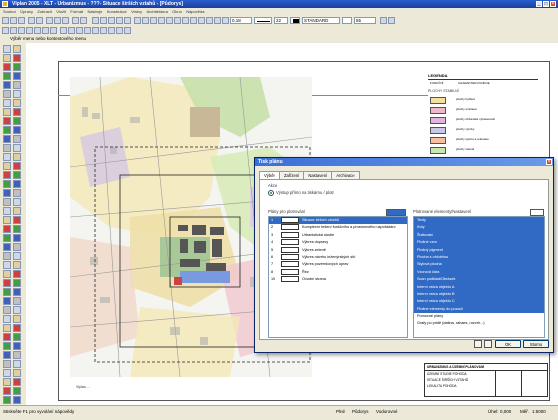 The height and width of the screenshot is (420, 558). Describe the element at coordinates (479, 272) in the screenshot. I see `element-list-item: Vzorová čára` at that location.